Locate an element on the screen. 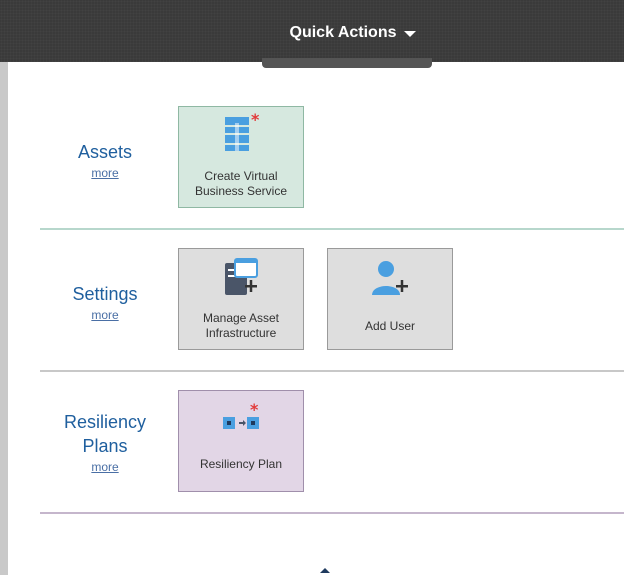 The height and width of the screenshot is (575, 624). dropdown-tab-notch is located at coordinates (347, 63).